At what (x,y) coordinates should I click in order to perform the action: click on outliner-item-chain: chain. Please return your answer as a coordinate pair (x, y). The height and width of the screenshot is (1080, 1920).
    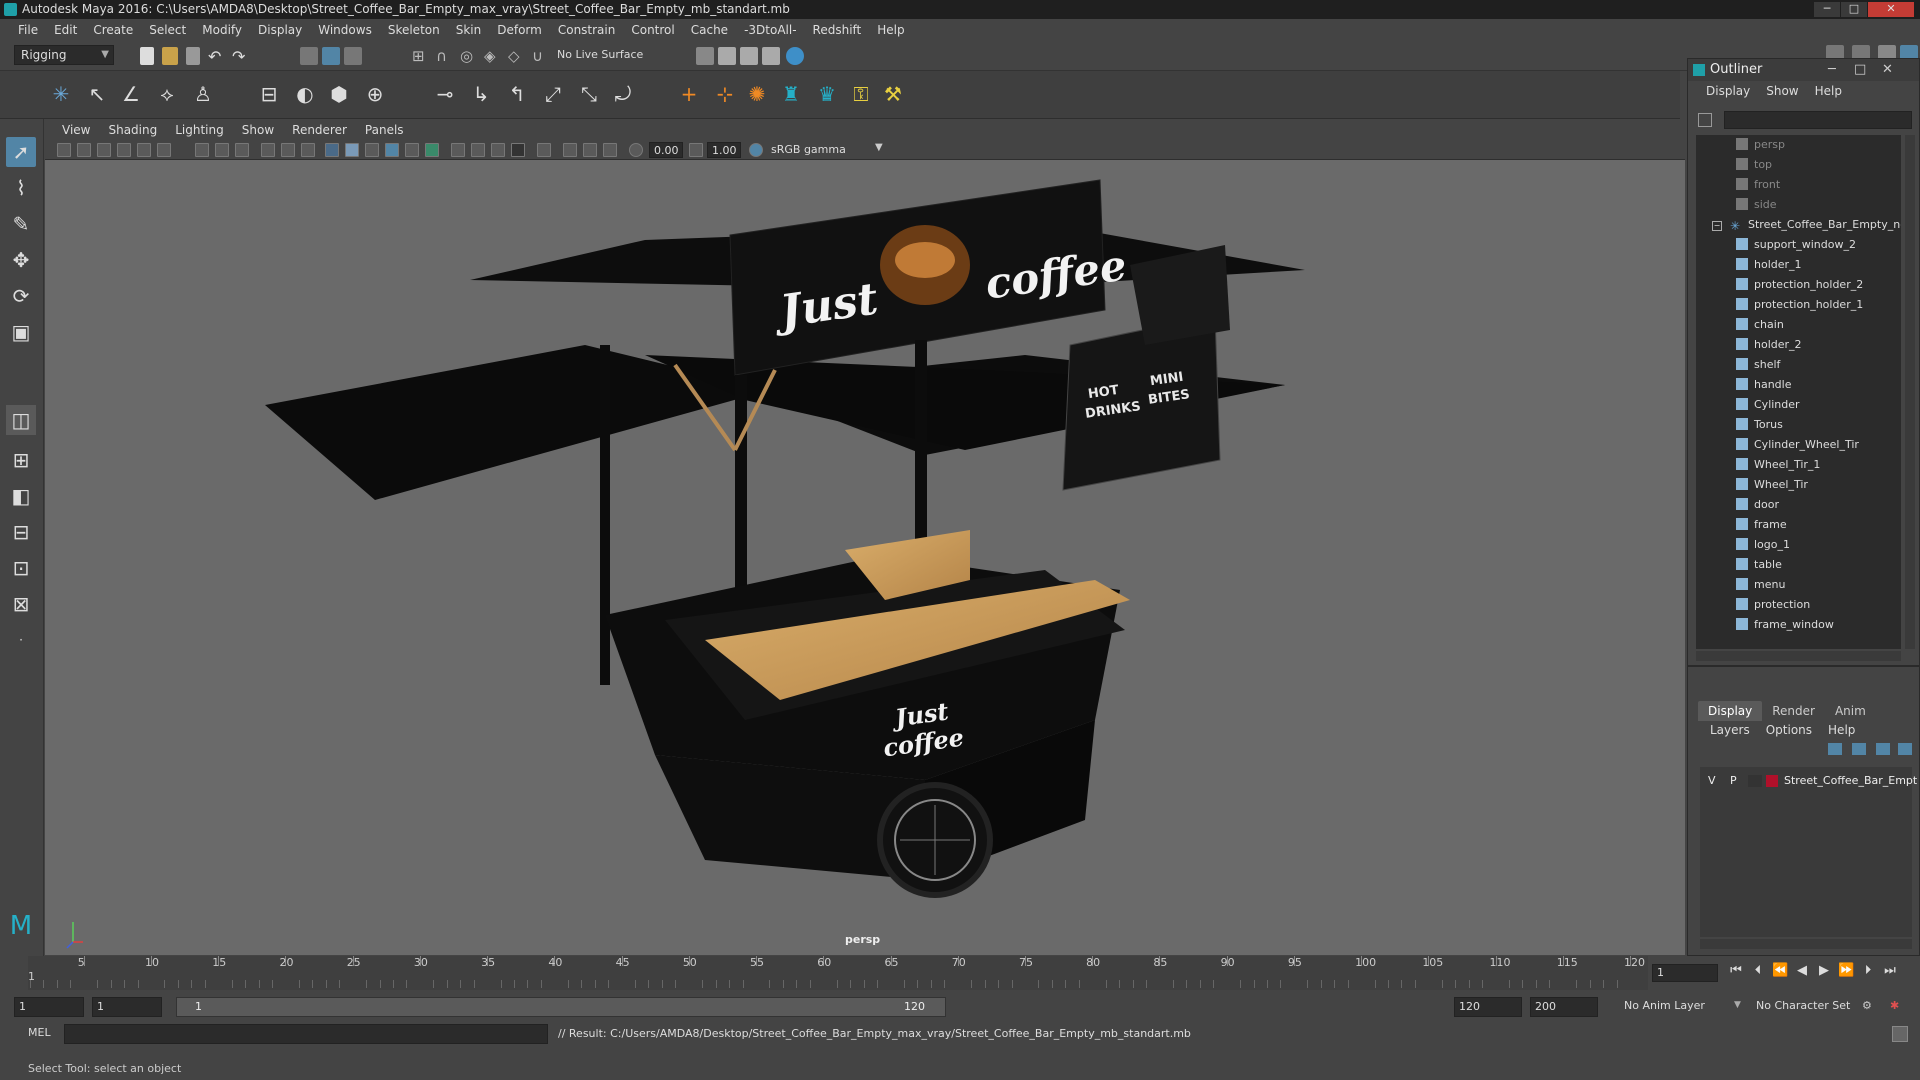
    Looking at the image, I should click on (1760, 325).